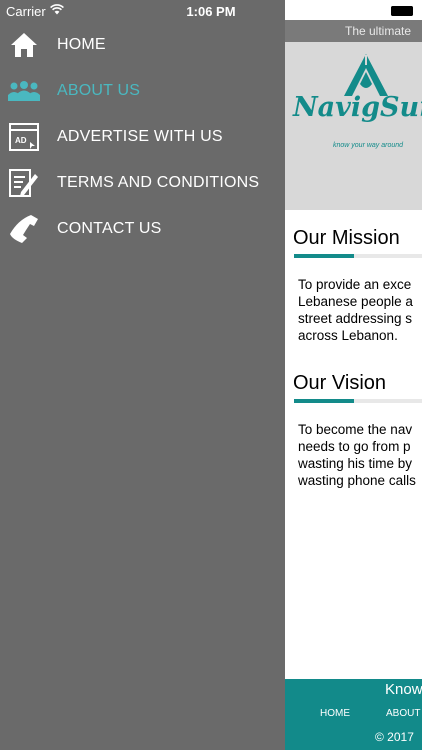 Image resolution: width=422 pixels, height=750 pixels. Describe the element at coordinates (355, 429) in the screenshot. I see `vision-line: To become the nav` at that location.